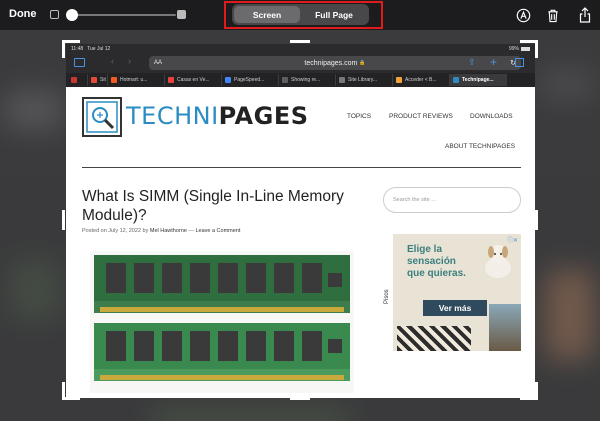  I want to click on screenshot-mode-segmented-control: Screen Full Page, so click(300, 14).